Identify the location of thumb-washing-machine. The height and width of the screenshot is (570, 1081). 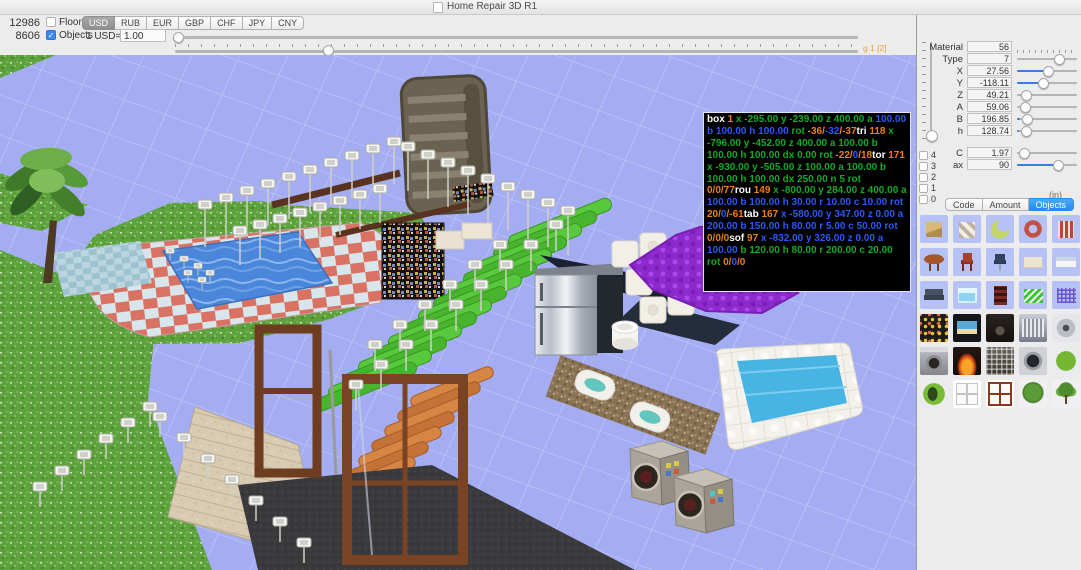
(934, 361).